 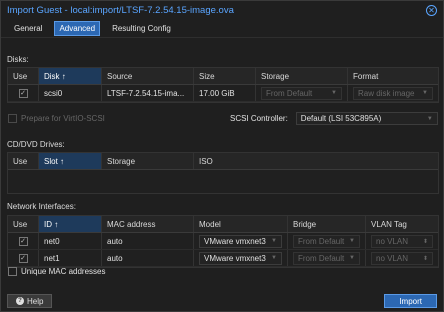 What do you see at coordinates (36, 144) in the screenshot?
I see `cdrom-label: CD/DVD Drives:` at bounding box center [36, 144].